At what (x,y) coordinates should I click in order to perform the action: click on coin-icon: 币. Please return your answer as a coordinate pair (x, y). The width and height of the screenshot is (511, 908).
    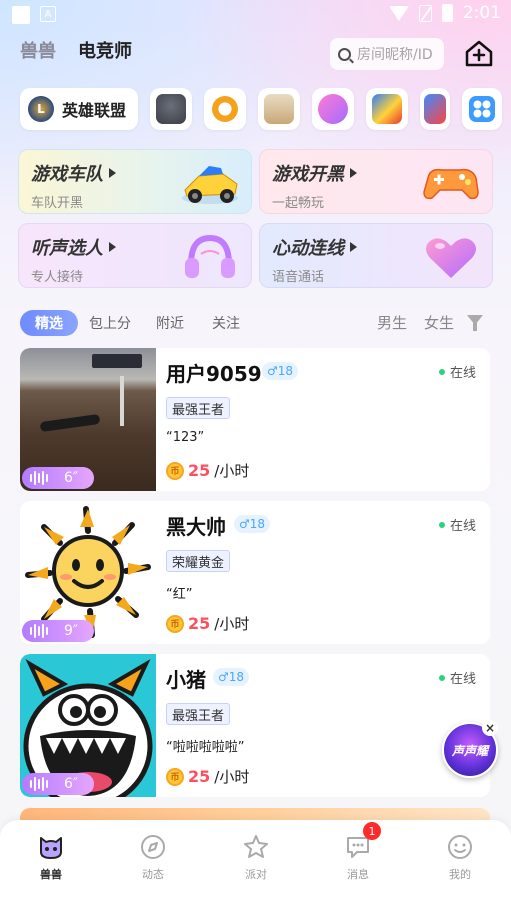
    Looking at the image, I should click on (175, 776).